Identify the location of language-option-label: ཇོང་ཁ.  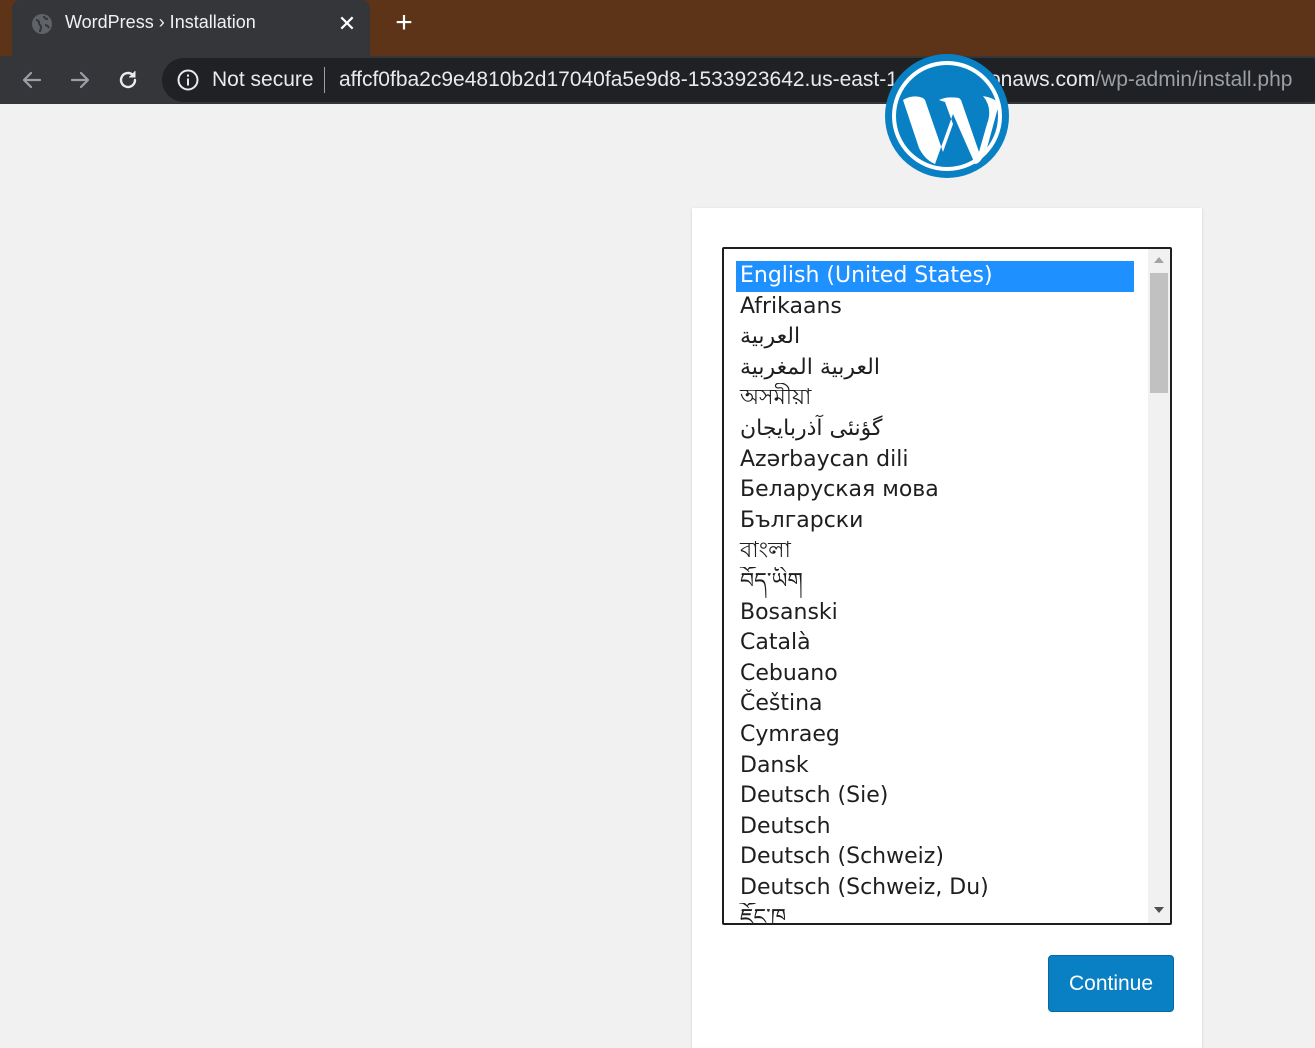
(763, 915).